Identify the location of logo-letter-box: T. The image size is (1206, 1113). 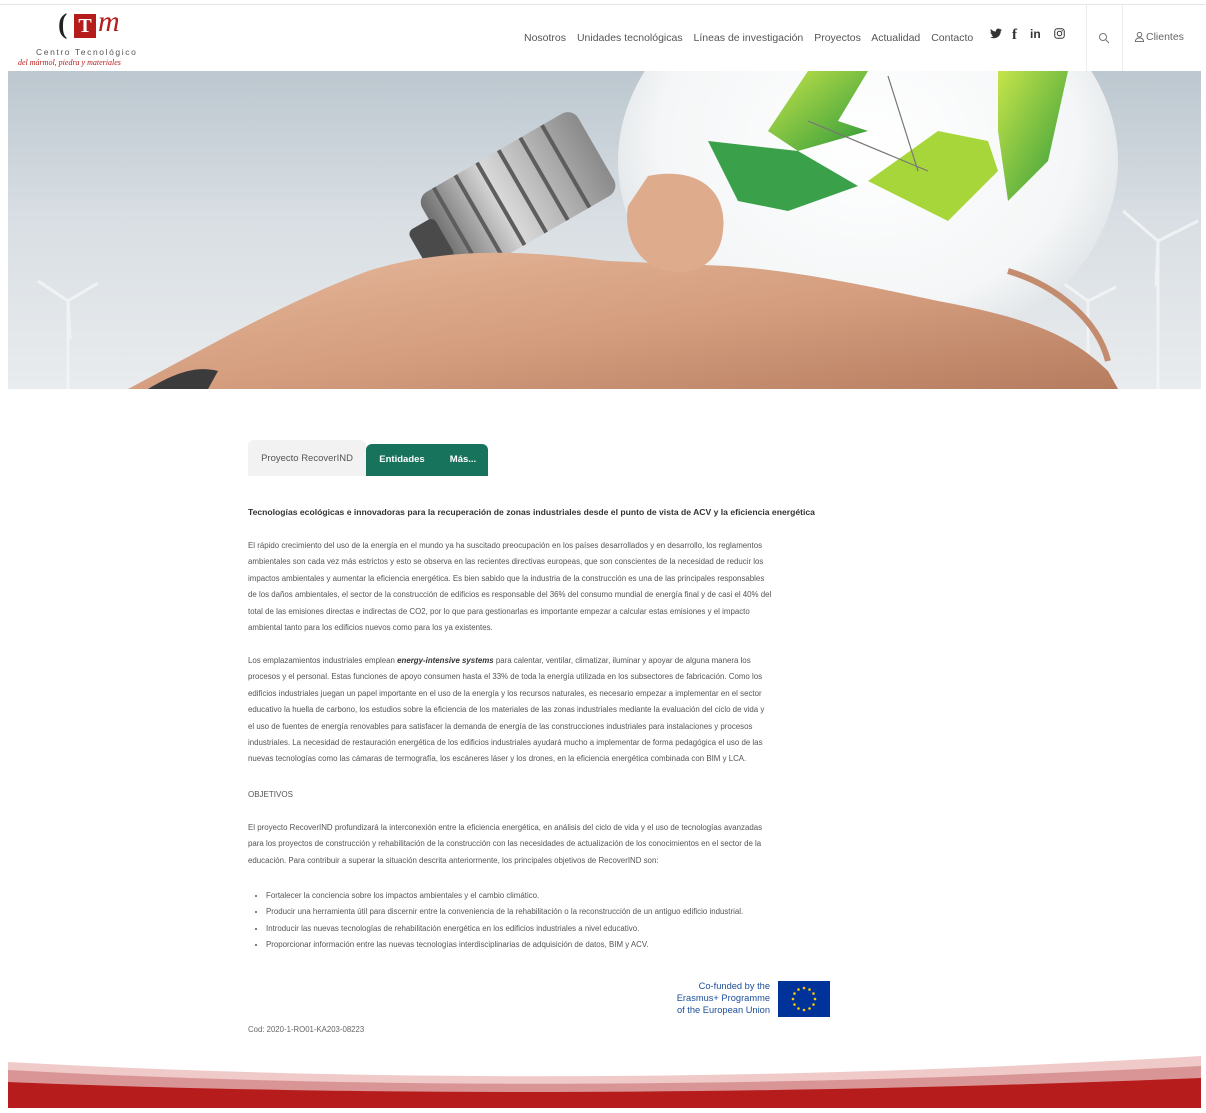
(85, 26).